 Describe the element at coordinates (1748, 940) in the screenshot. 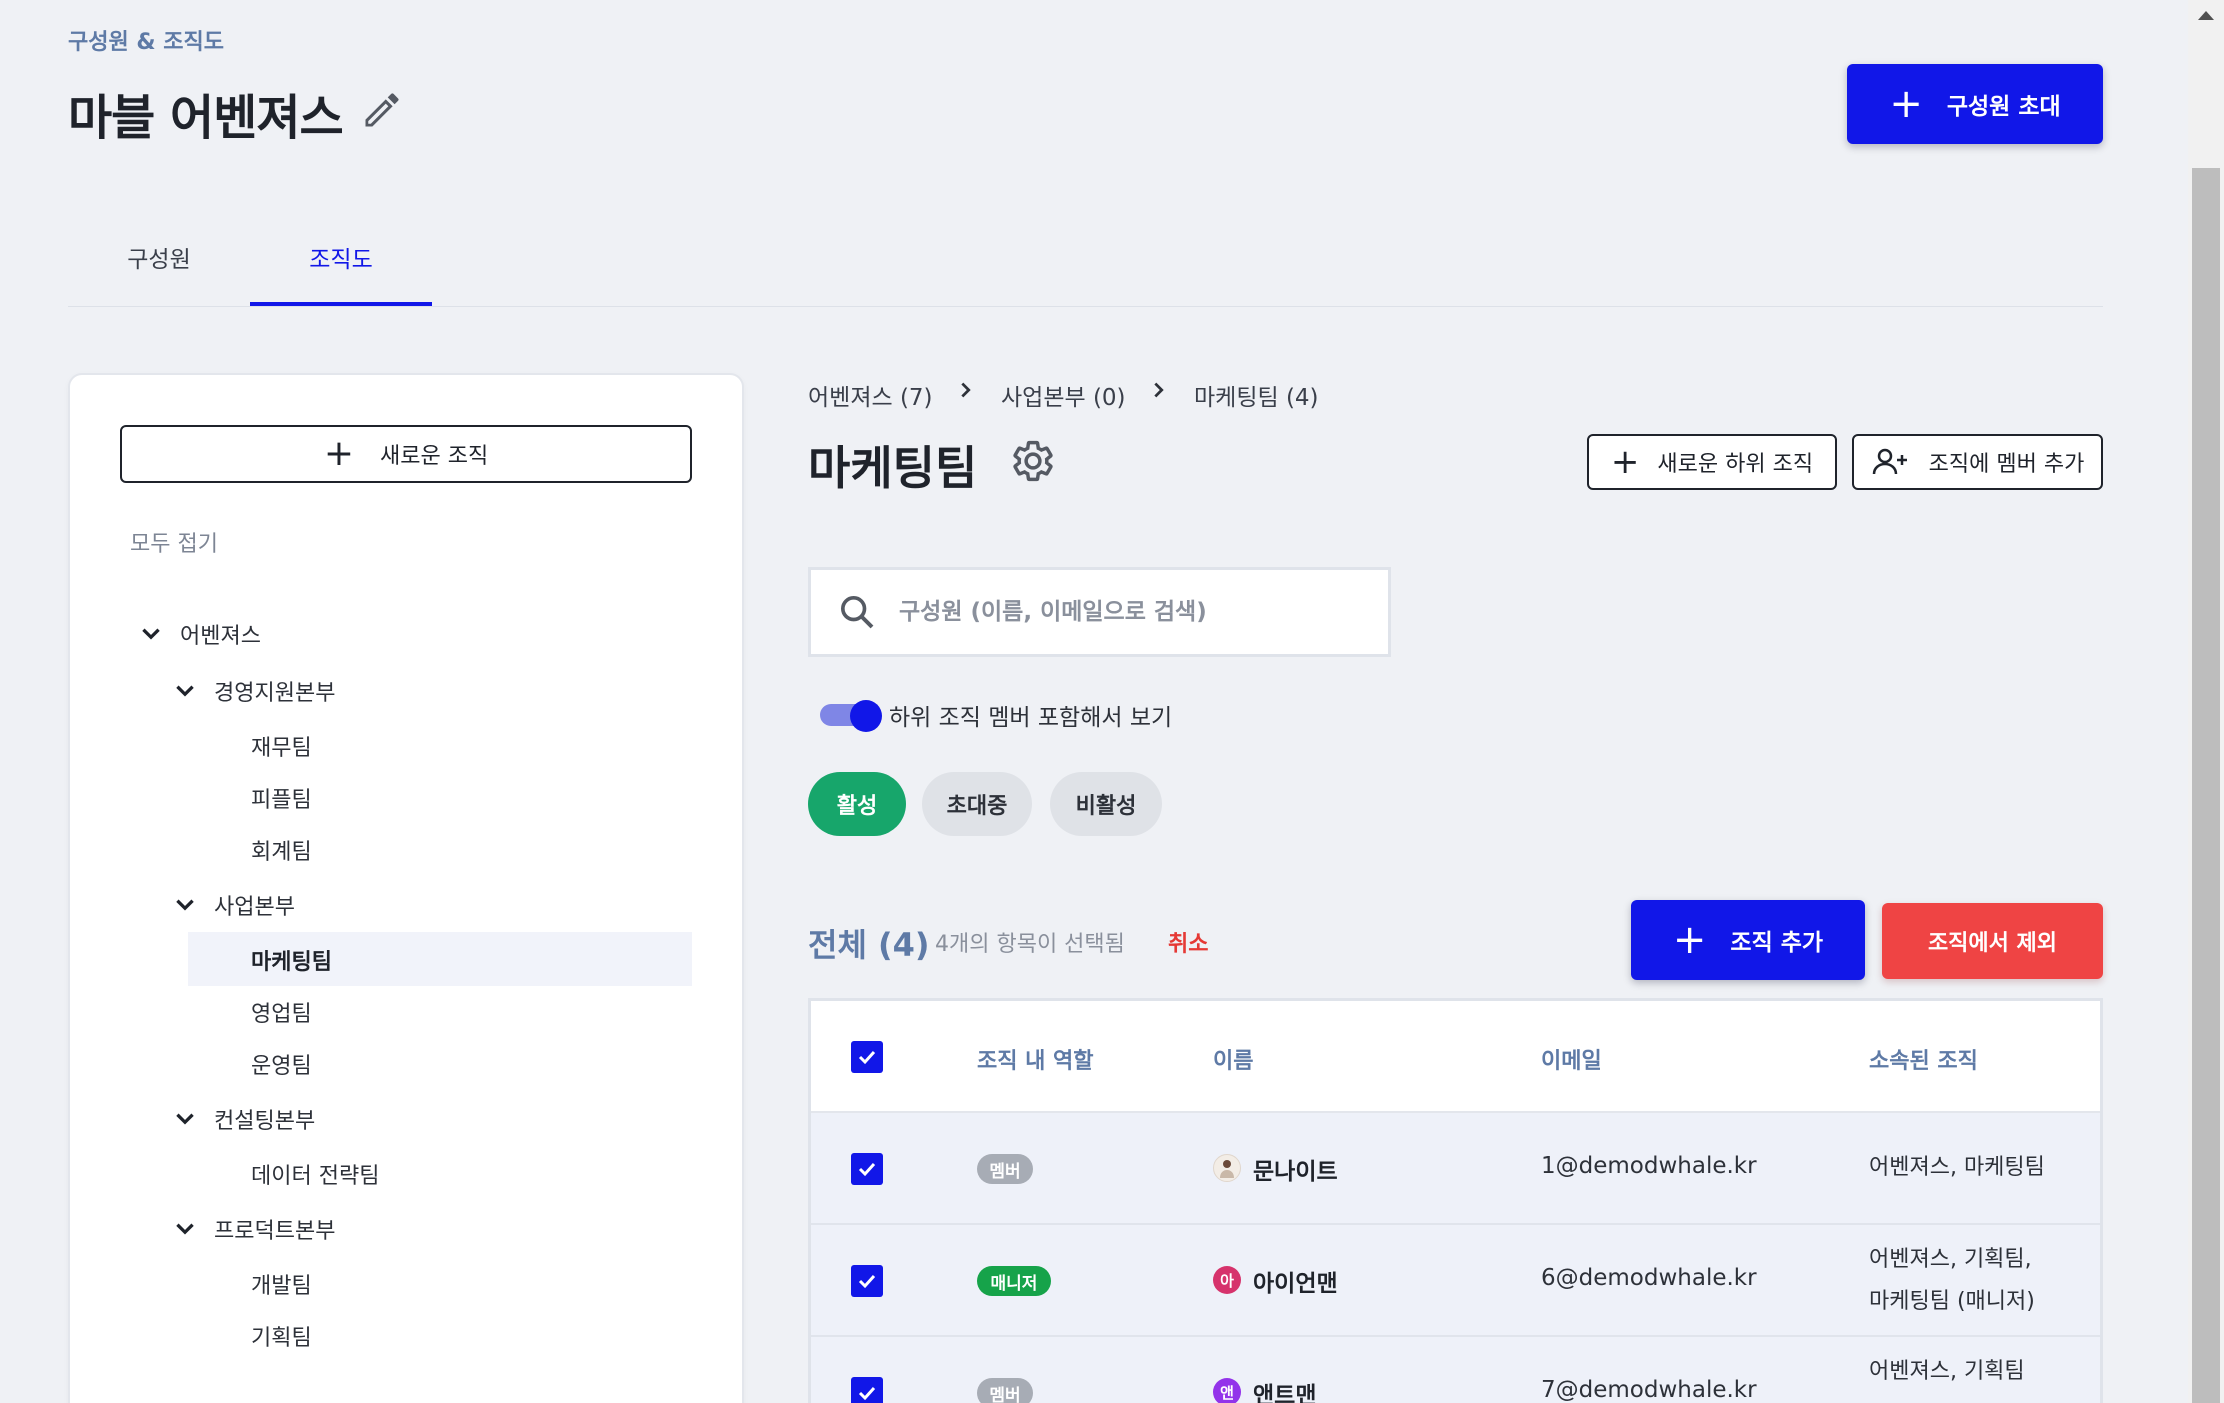

I see `add-org-button: + 조직 추가` at that location.